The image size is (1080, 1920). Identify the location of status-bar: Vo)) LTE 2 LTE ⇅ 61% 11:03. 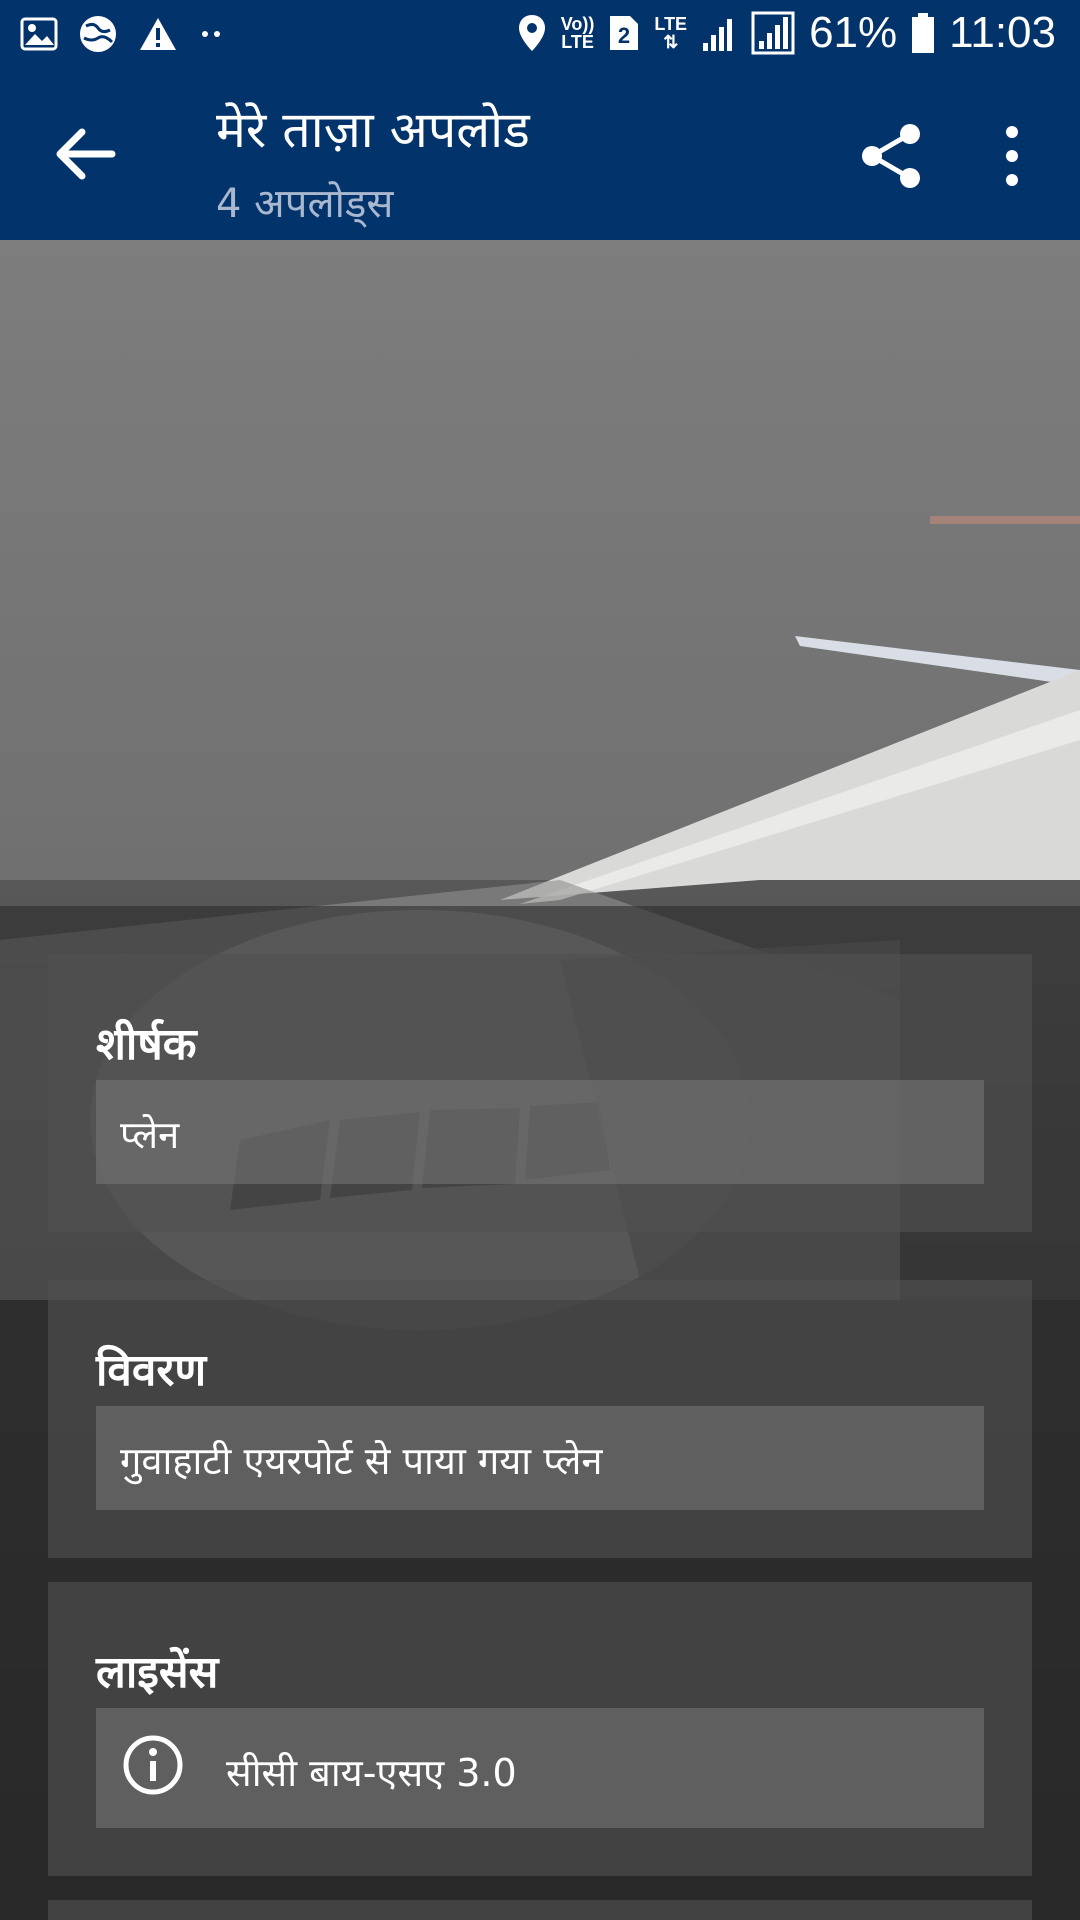
(540, 36).